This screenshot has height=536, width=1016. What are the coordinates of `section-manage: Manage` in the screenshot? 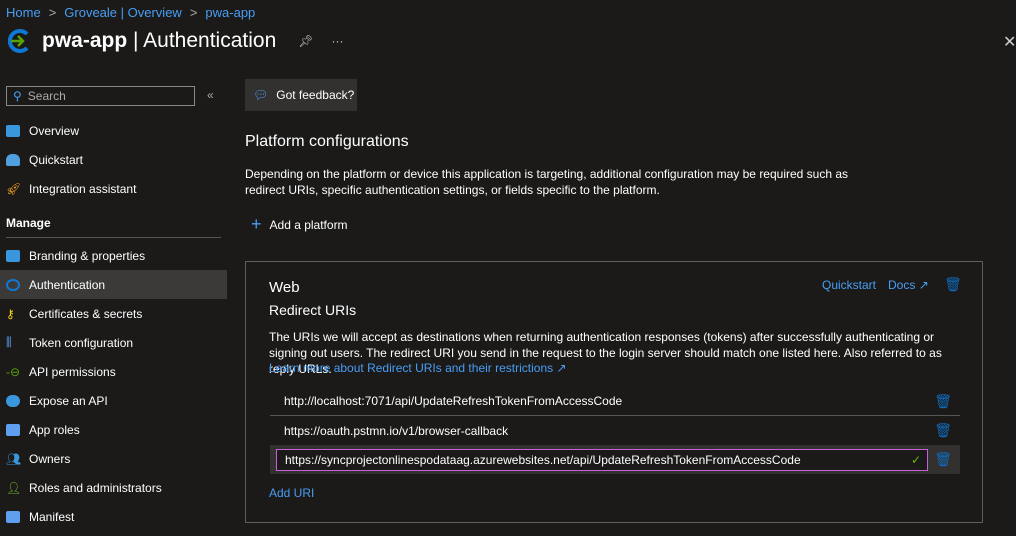 It's located at (113, 220).